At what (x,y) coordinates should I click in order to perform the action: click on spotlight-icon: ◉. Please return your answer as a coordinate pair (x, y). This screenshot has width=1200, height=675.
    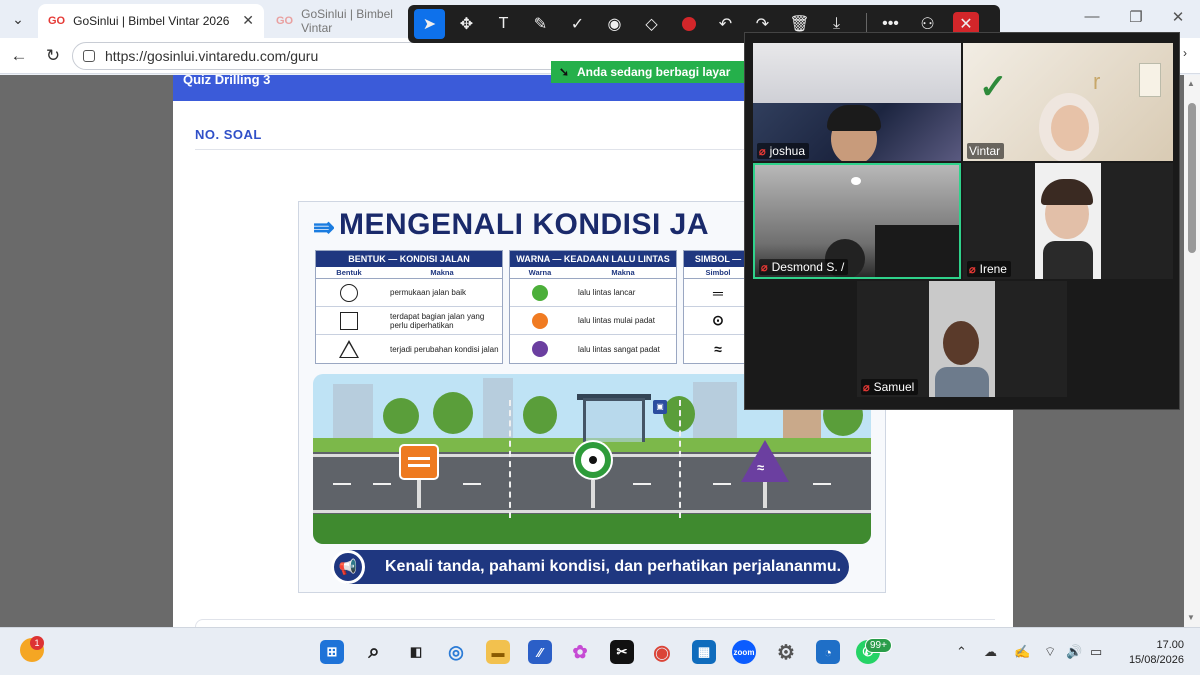
    Looking at the image, I should click on (614, 24).